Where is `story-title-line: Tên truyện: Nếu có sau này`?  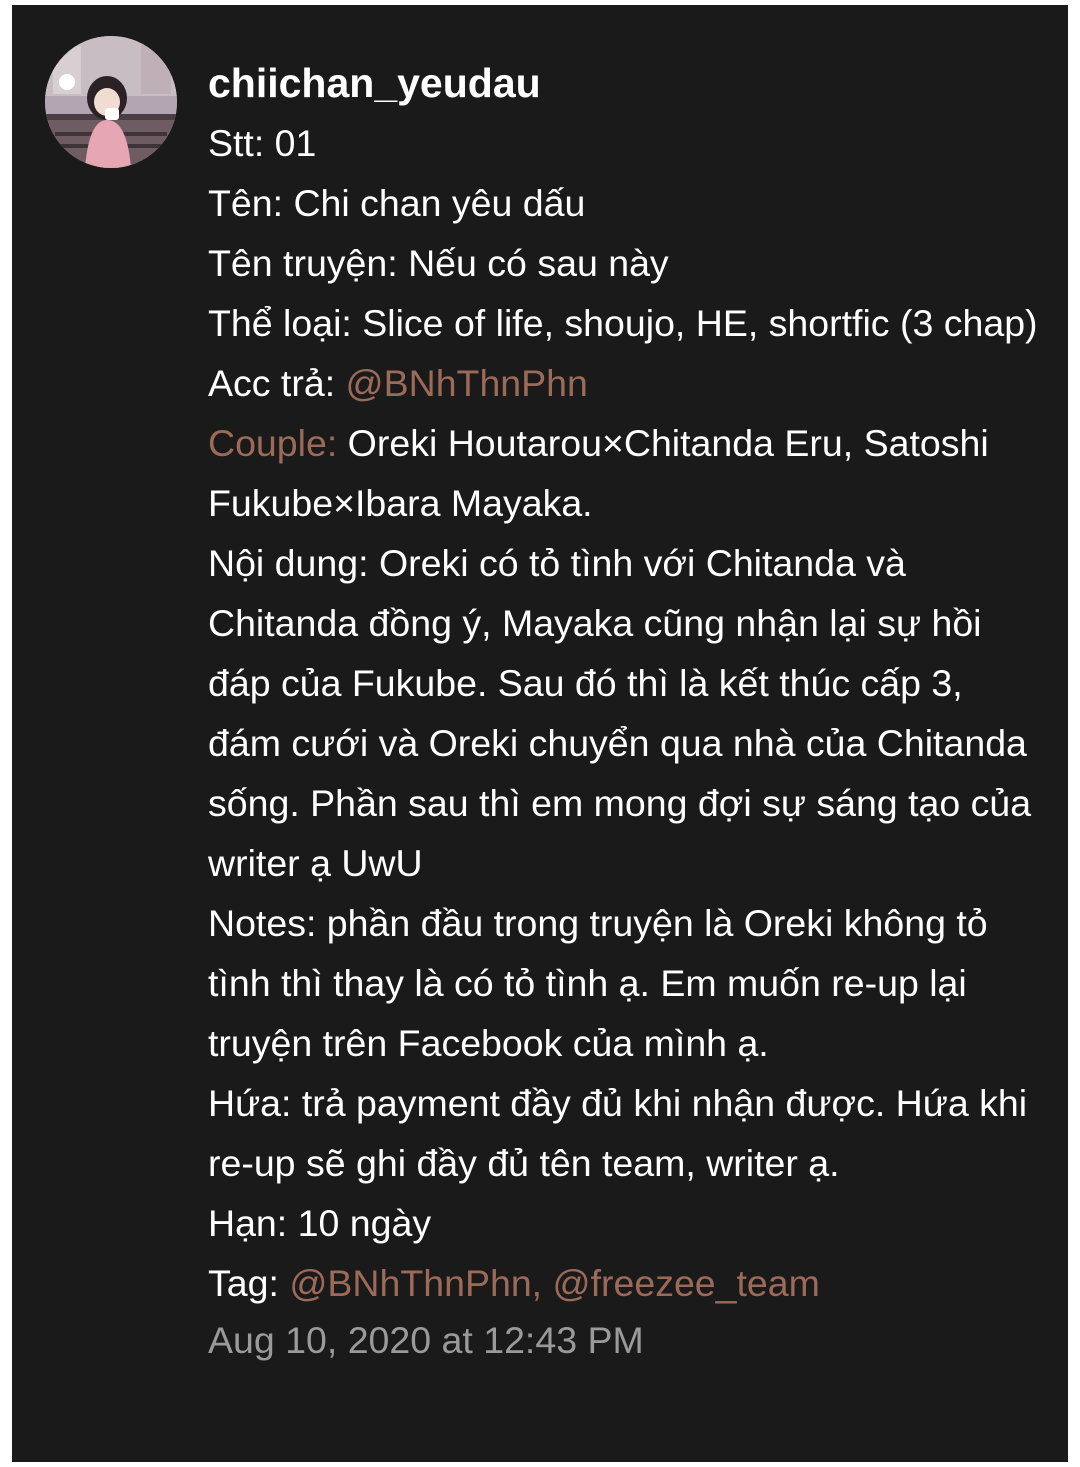
story-title-line: Tên truyện: Nếu có sau này is located at coordinates (438, 263).